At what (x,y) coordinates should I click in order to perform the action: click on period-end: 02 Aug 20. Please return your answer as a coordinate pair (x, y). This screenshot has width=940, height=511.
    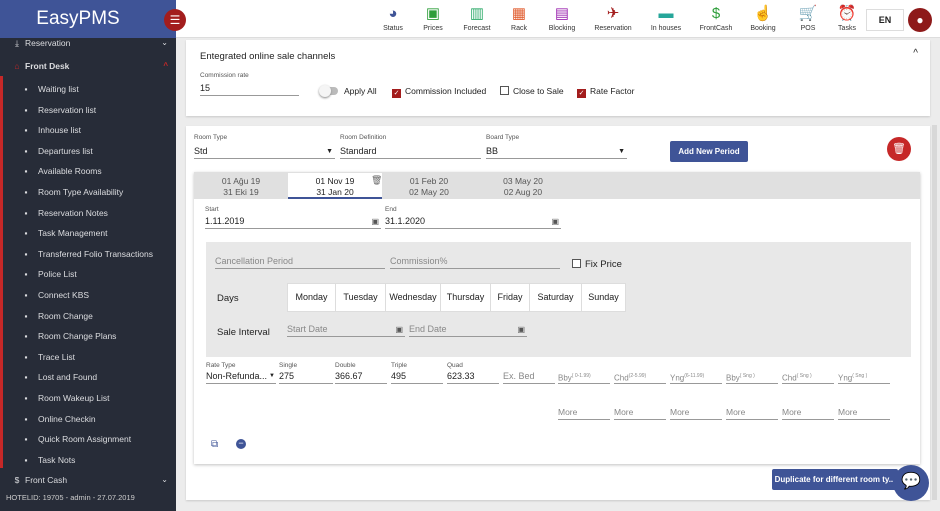
    Looking at the image, I should click on (523, 192).